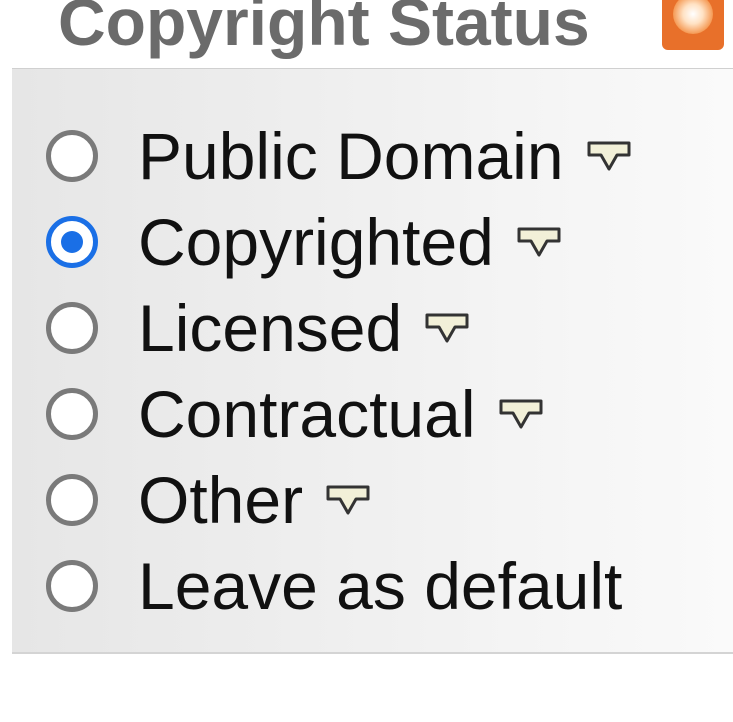 The width and height of the screenshot is (733, 722). I want to click on option-label: Leave as default, so click(380, 586).